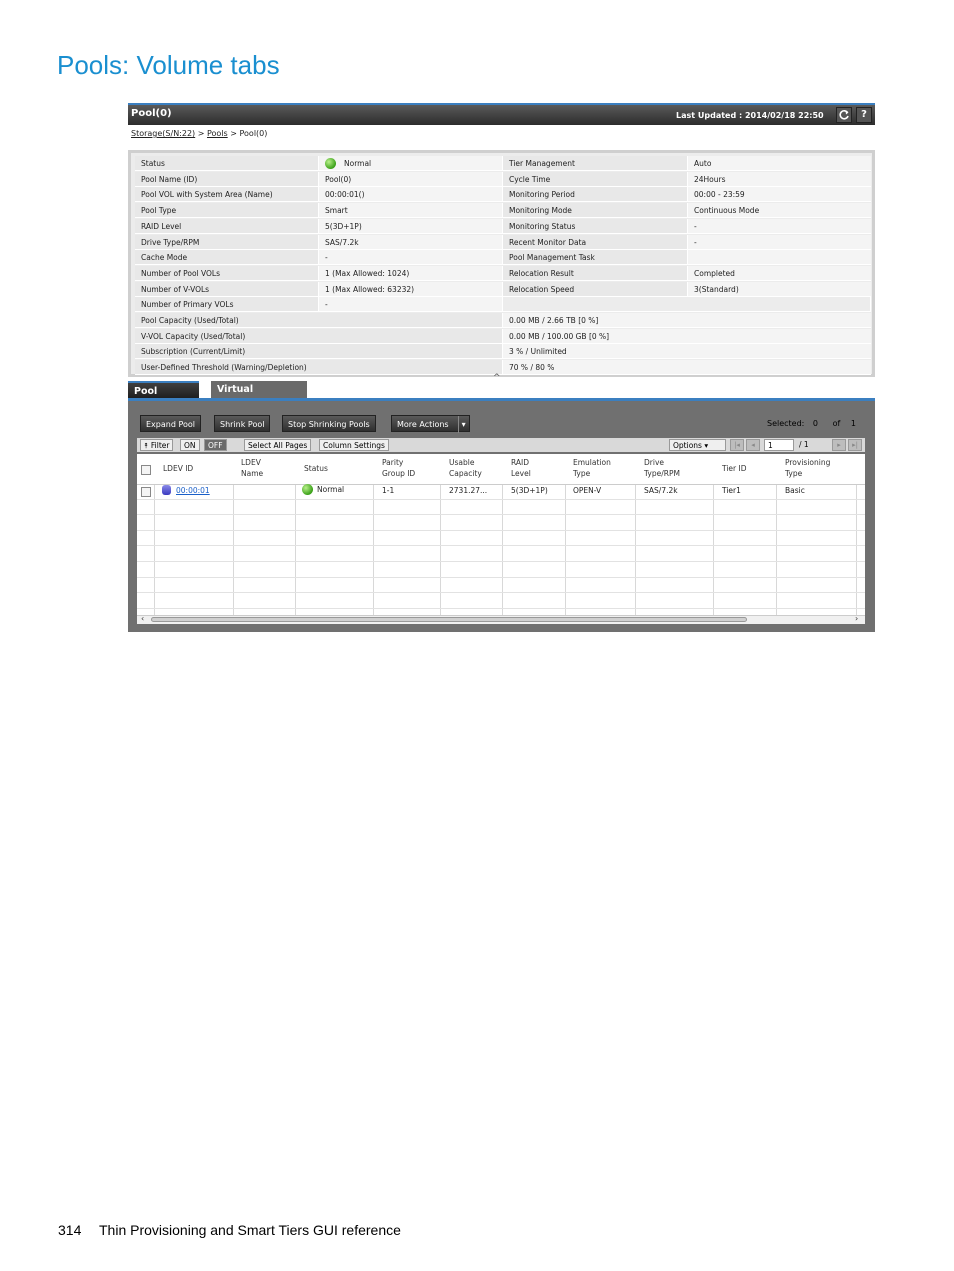 This screenshot has height=1271, width=954. What do you see at coordinates (461, 424) in the screenshot?
I see `chevron-down-icon: ▾` at bounding box center [461, 424].